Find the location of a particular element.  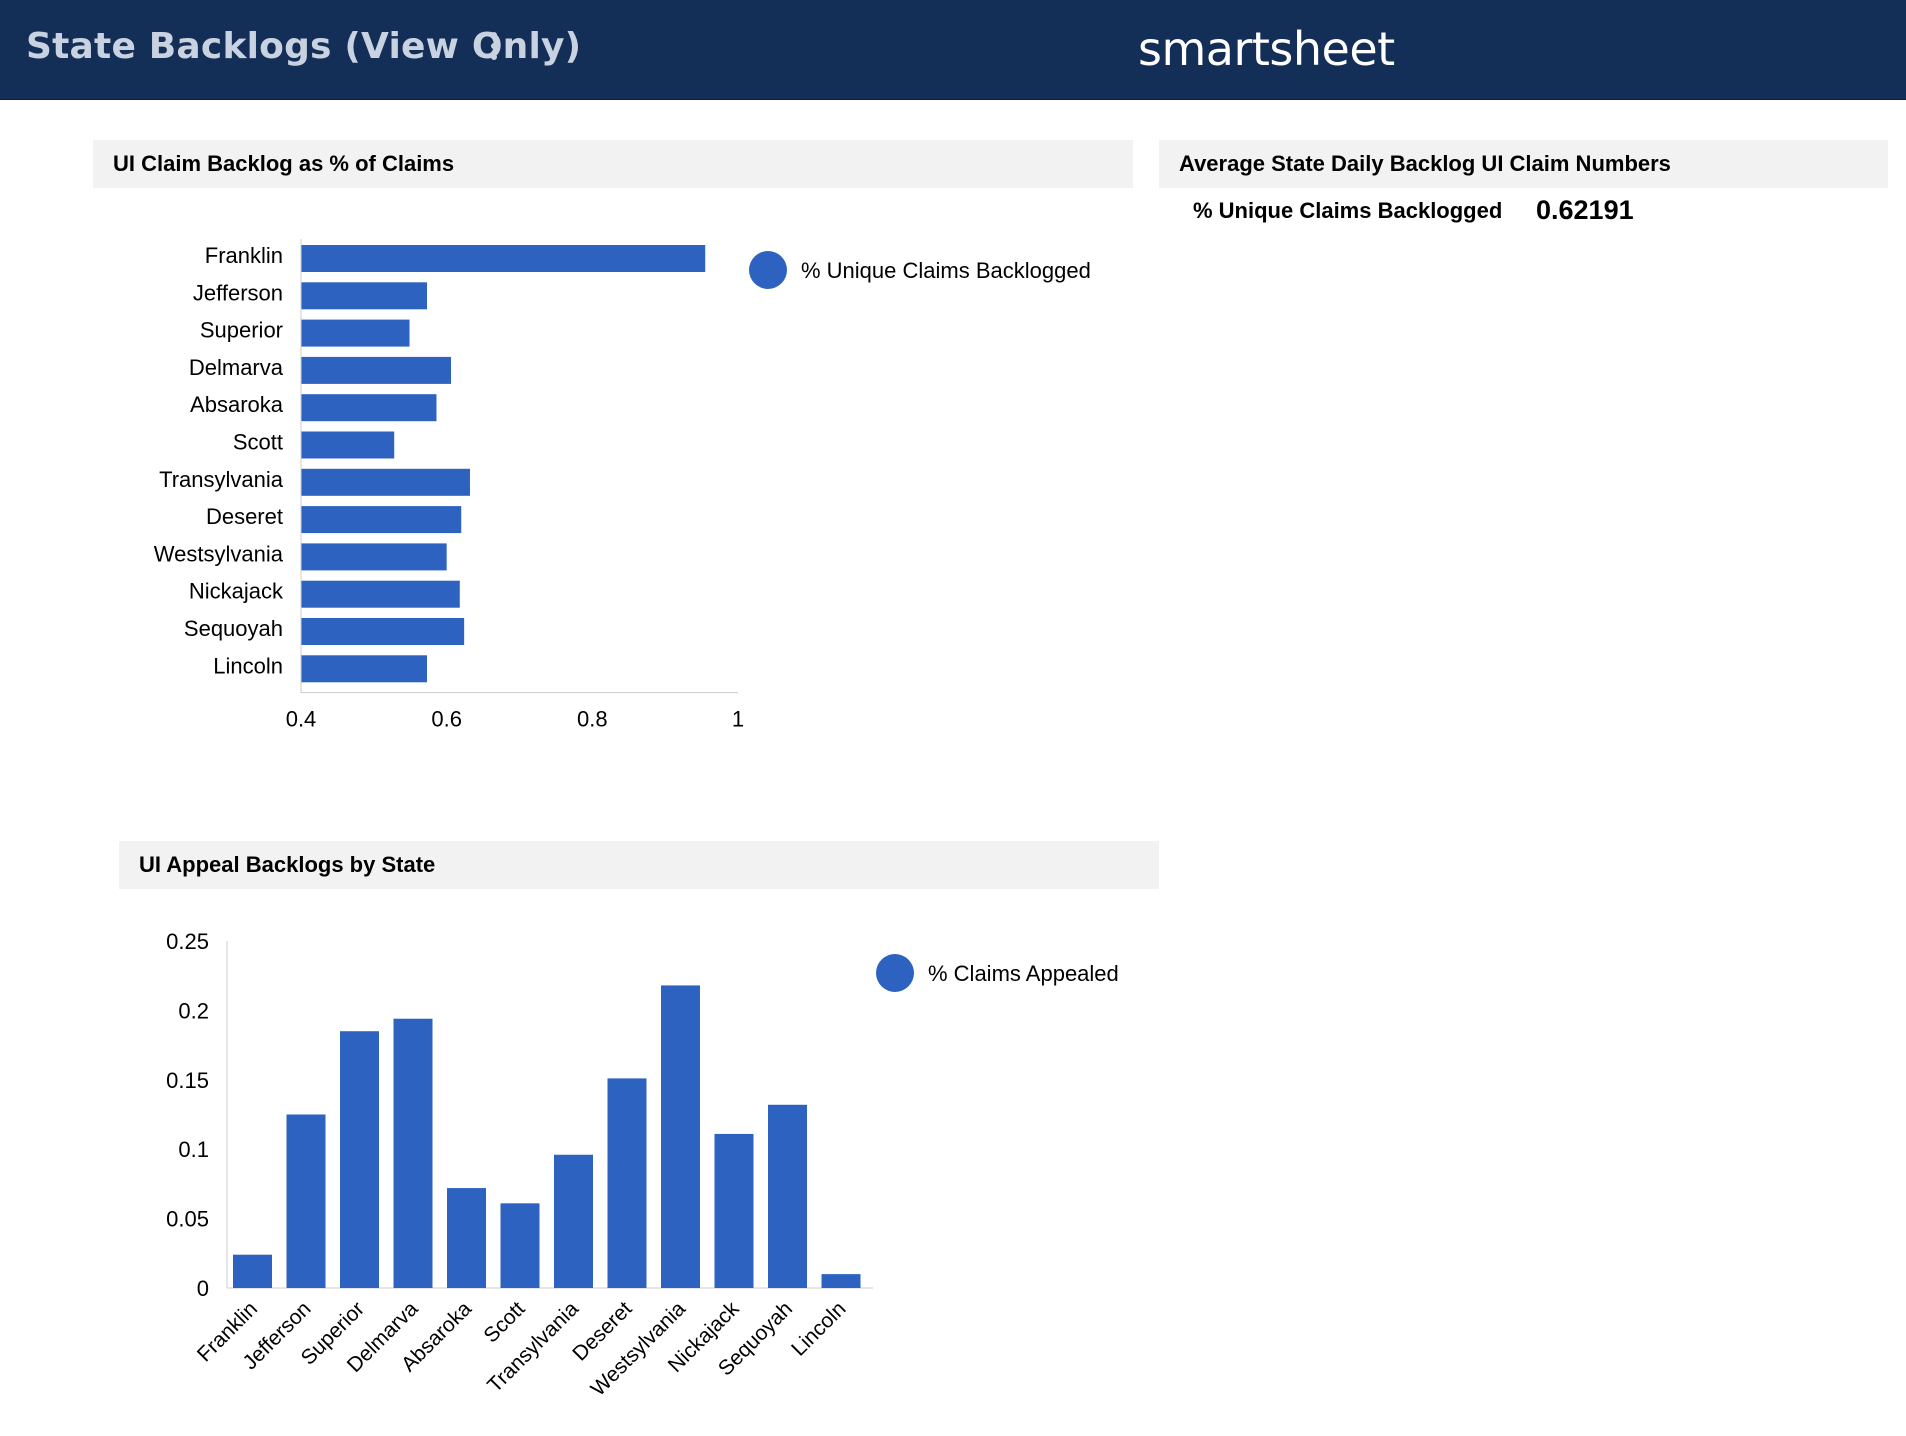

y-tick-label: 0.25 is located at coordinates (187, 941).